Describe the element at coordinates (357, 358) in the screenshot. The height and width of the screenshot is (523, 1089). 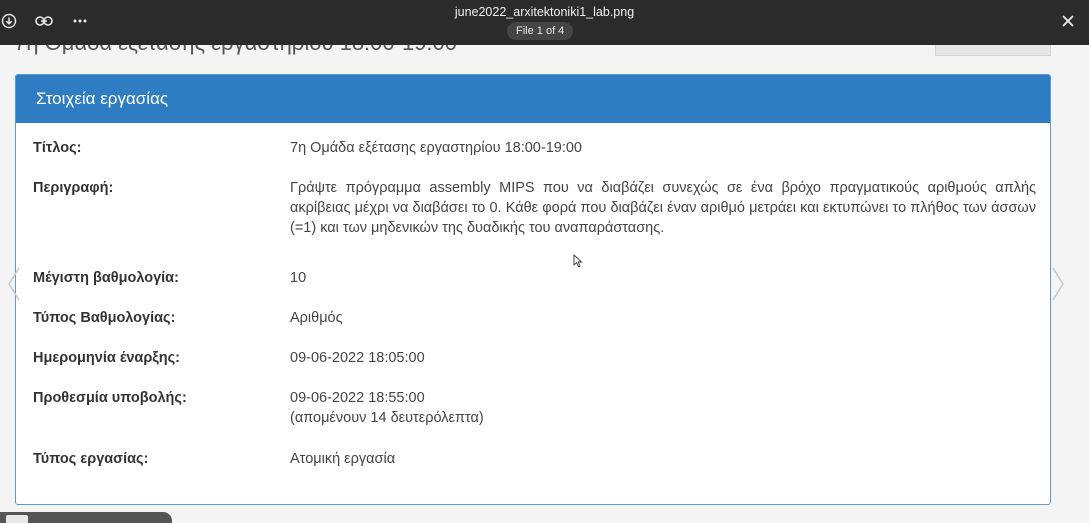
I see `detail-value: 09-06-2022 18:05:00` at that location.